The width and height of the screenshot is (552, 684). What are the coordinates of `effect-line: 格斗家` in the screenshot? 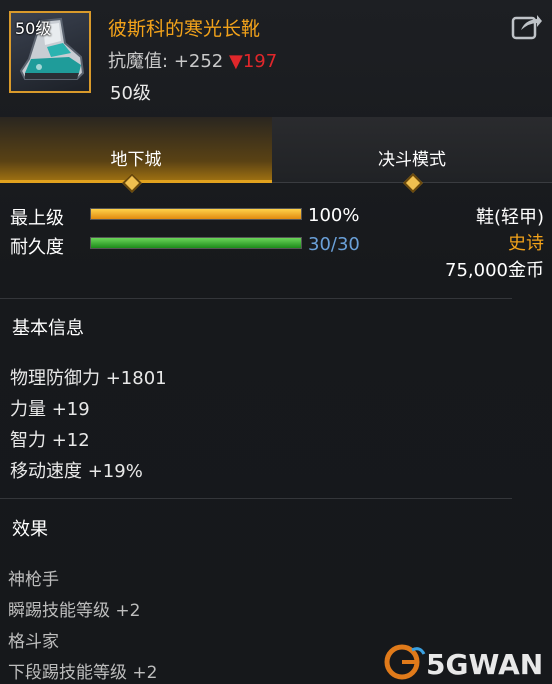 It's located at (33, 642).